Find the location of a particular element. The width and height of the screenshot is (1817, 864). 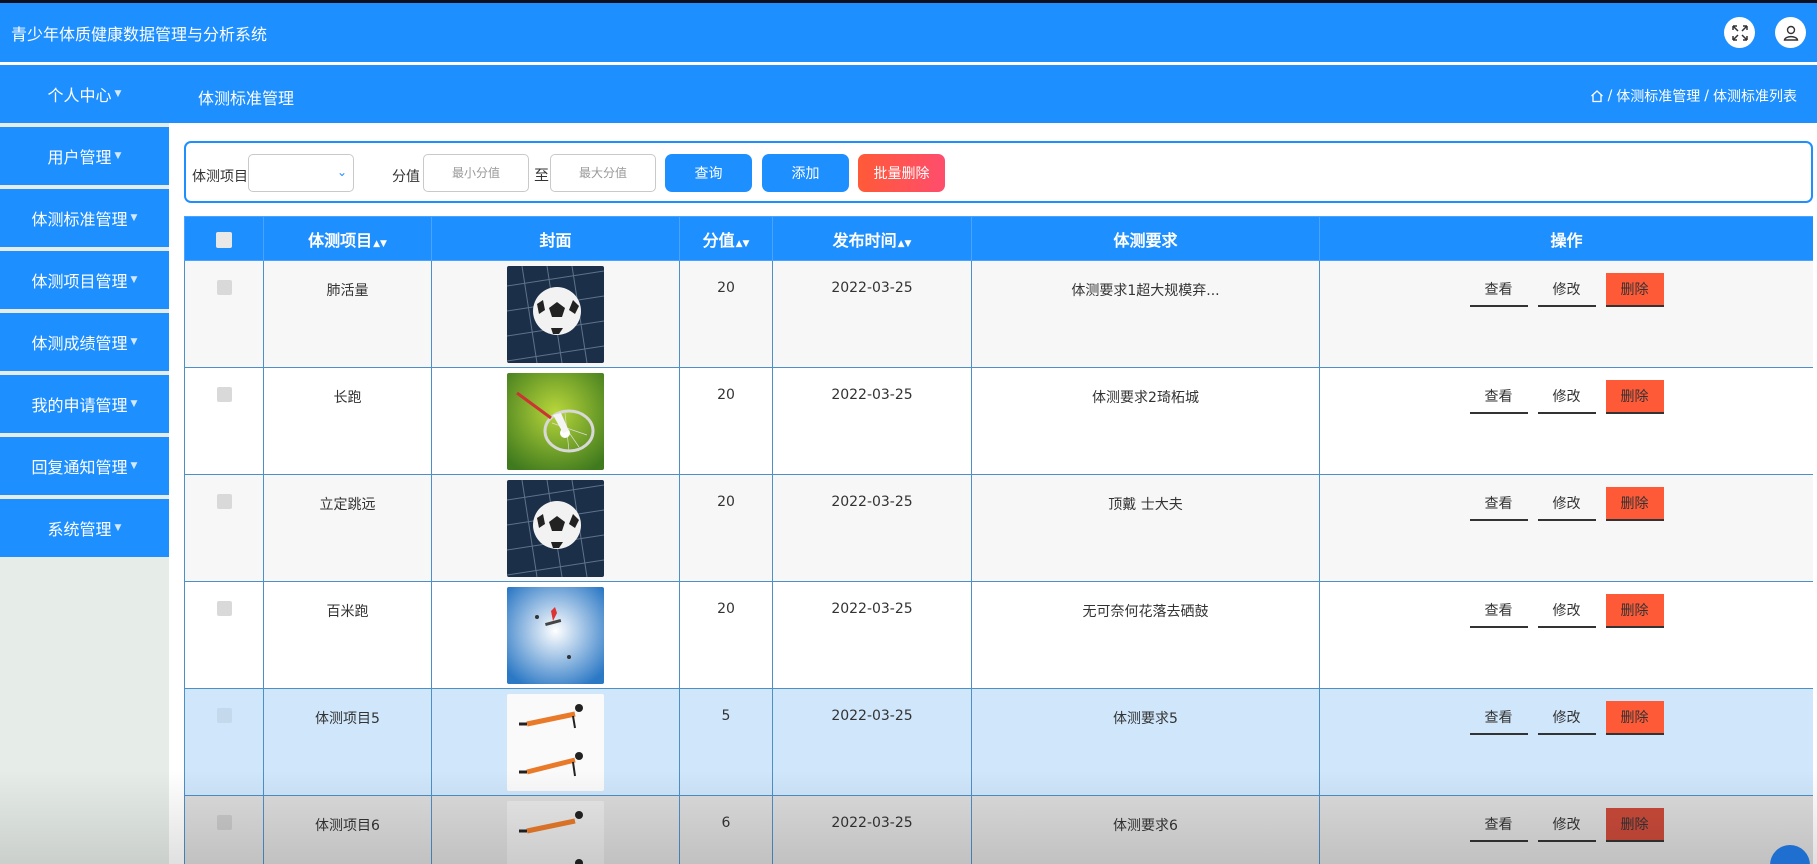

sidebar-item-label: 体测标准管理 is located at coordinates (79, 219).